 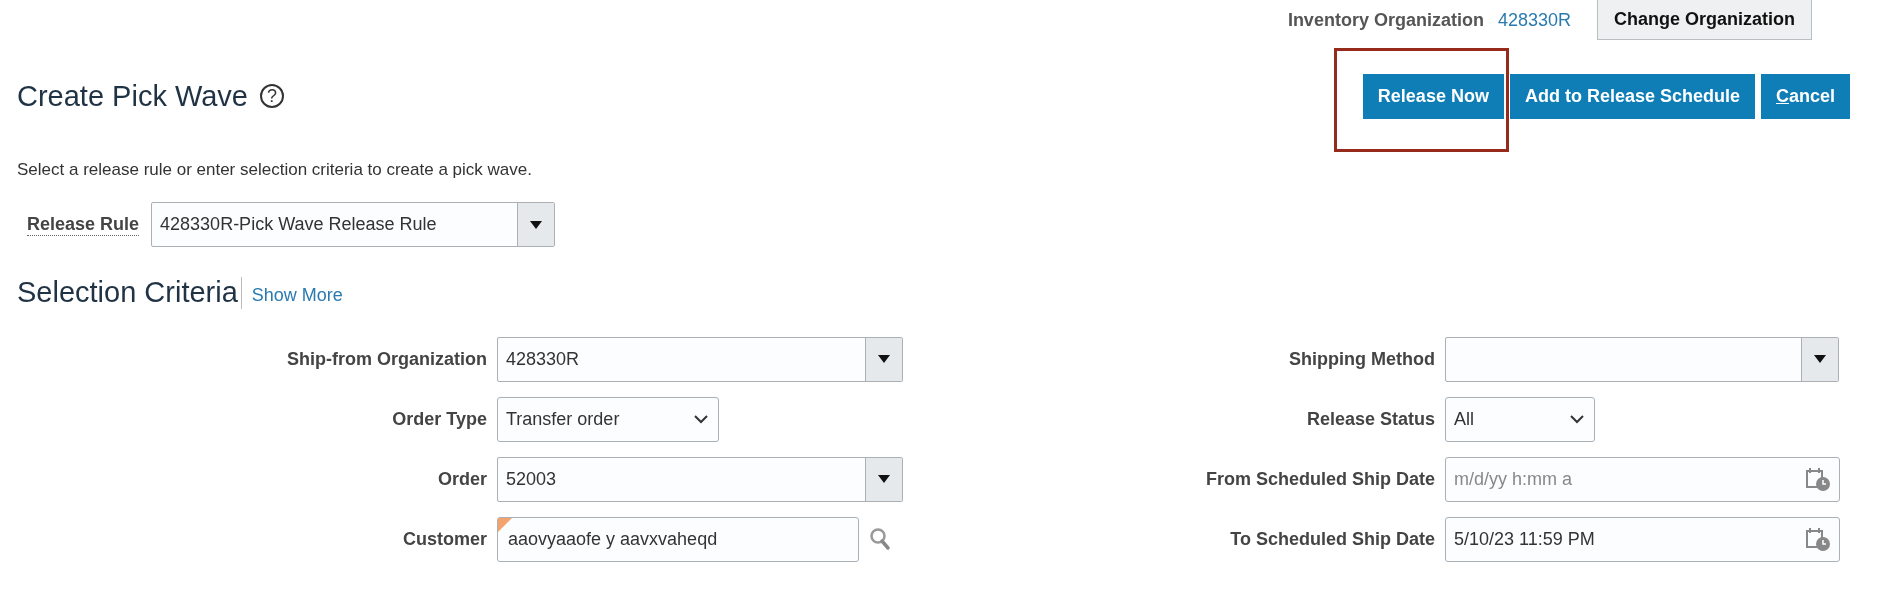 I want to click on organization-link: 428330R, so click(x=1534, y=20).